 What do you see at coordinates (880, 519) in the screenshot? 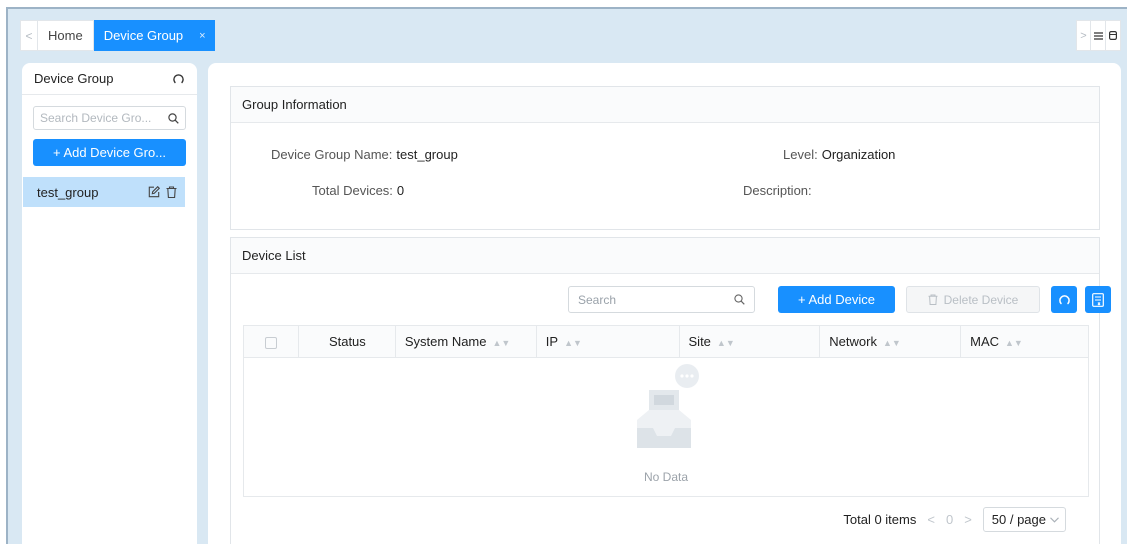
I see `total-items: Total 0 items` at bounding box center [880, 519].